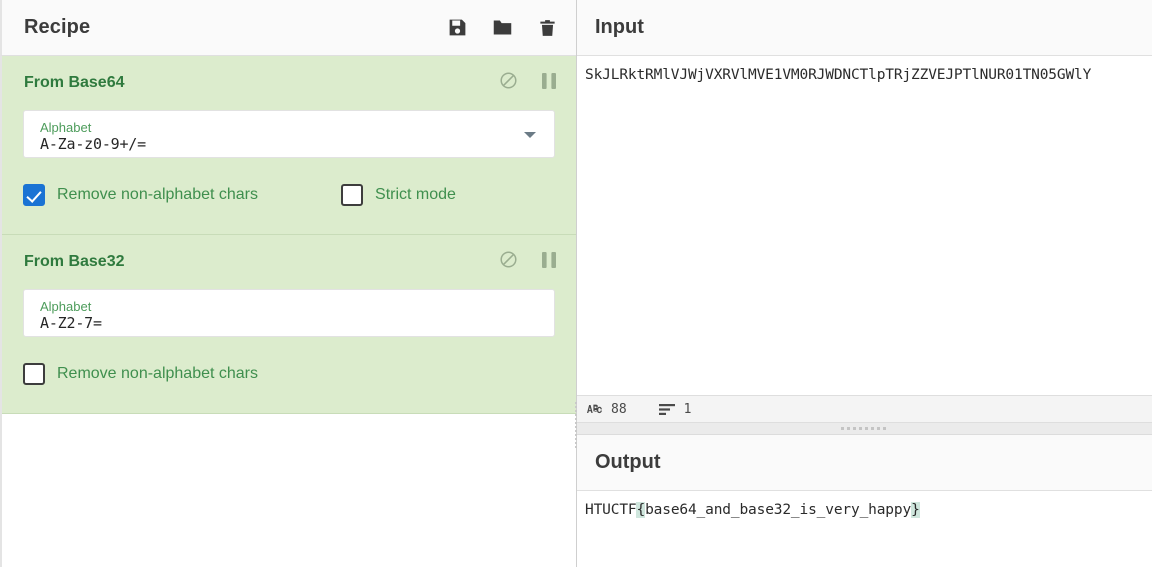 The height and width of the screenshot is (567, 1152). What do you see at coordinates (289, 375) in the screenshot?
I see `checkbox-row: Remove non-alphabet chars` at bounding box center [289, 375].